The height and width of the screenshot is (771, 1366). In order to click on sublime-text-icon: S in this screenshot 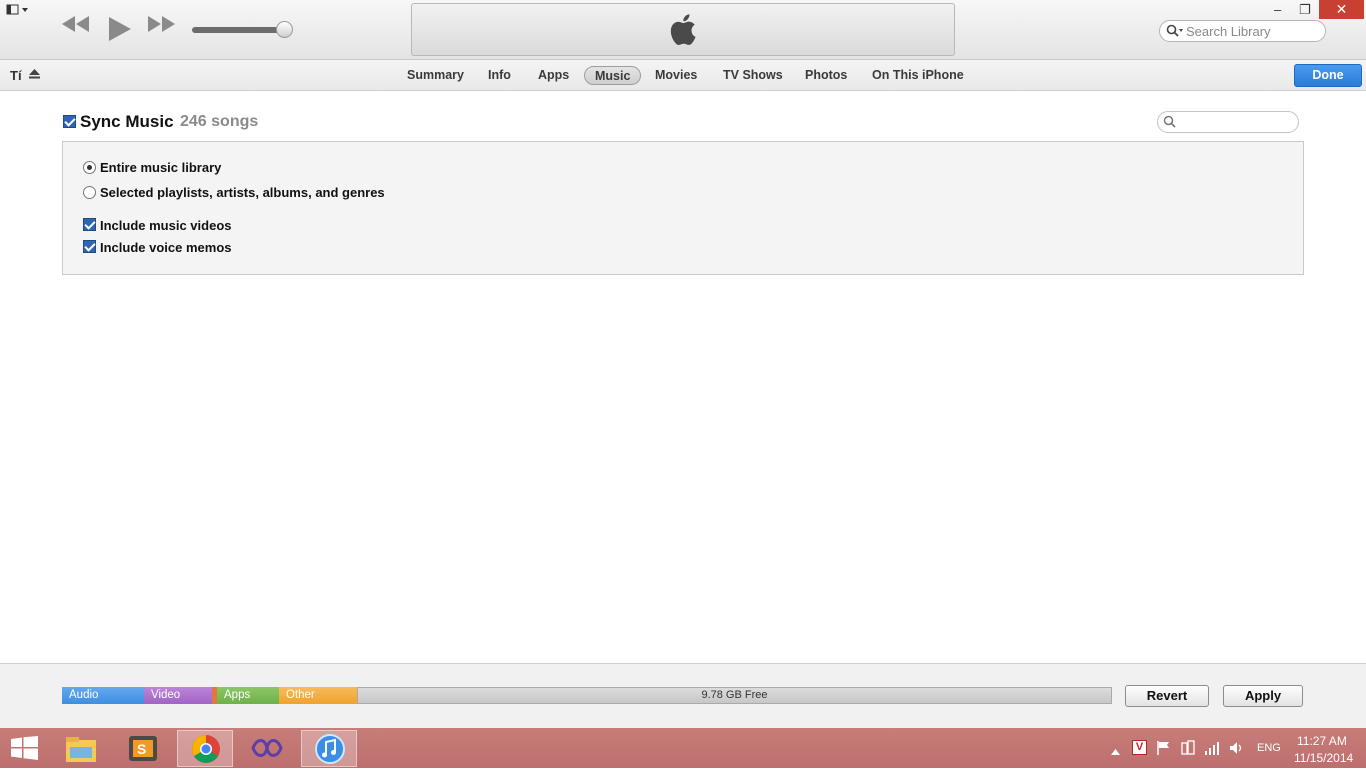, I will do `click(143, 748)`.